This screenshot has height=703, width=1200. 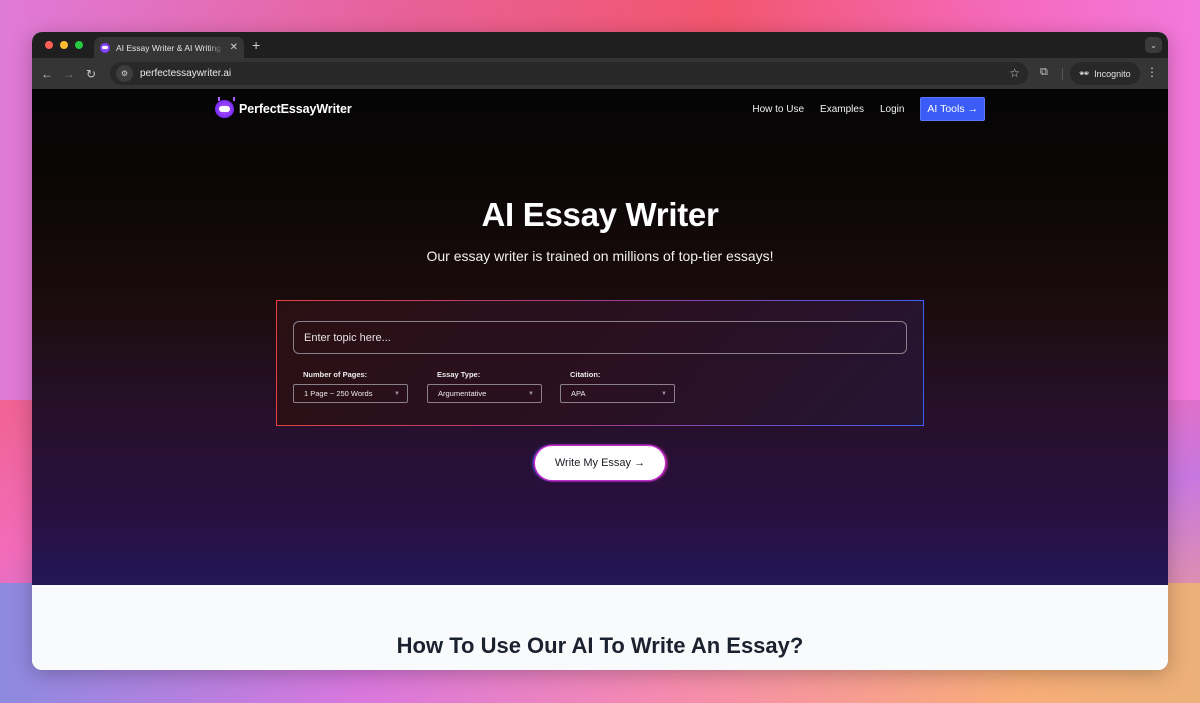 I want to click on page-title: AI Essay Writer, so click(x=600, y=214).